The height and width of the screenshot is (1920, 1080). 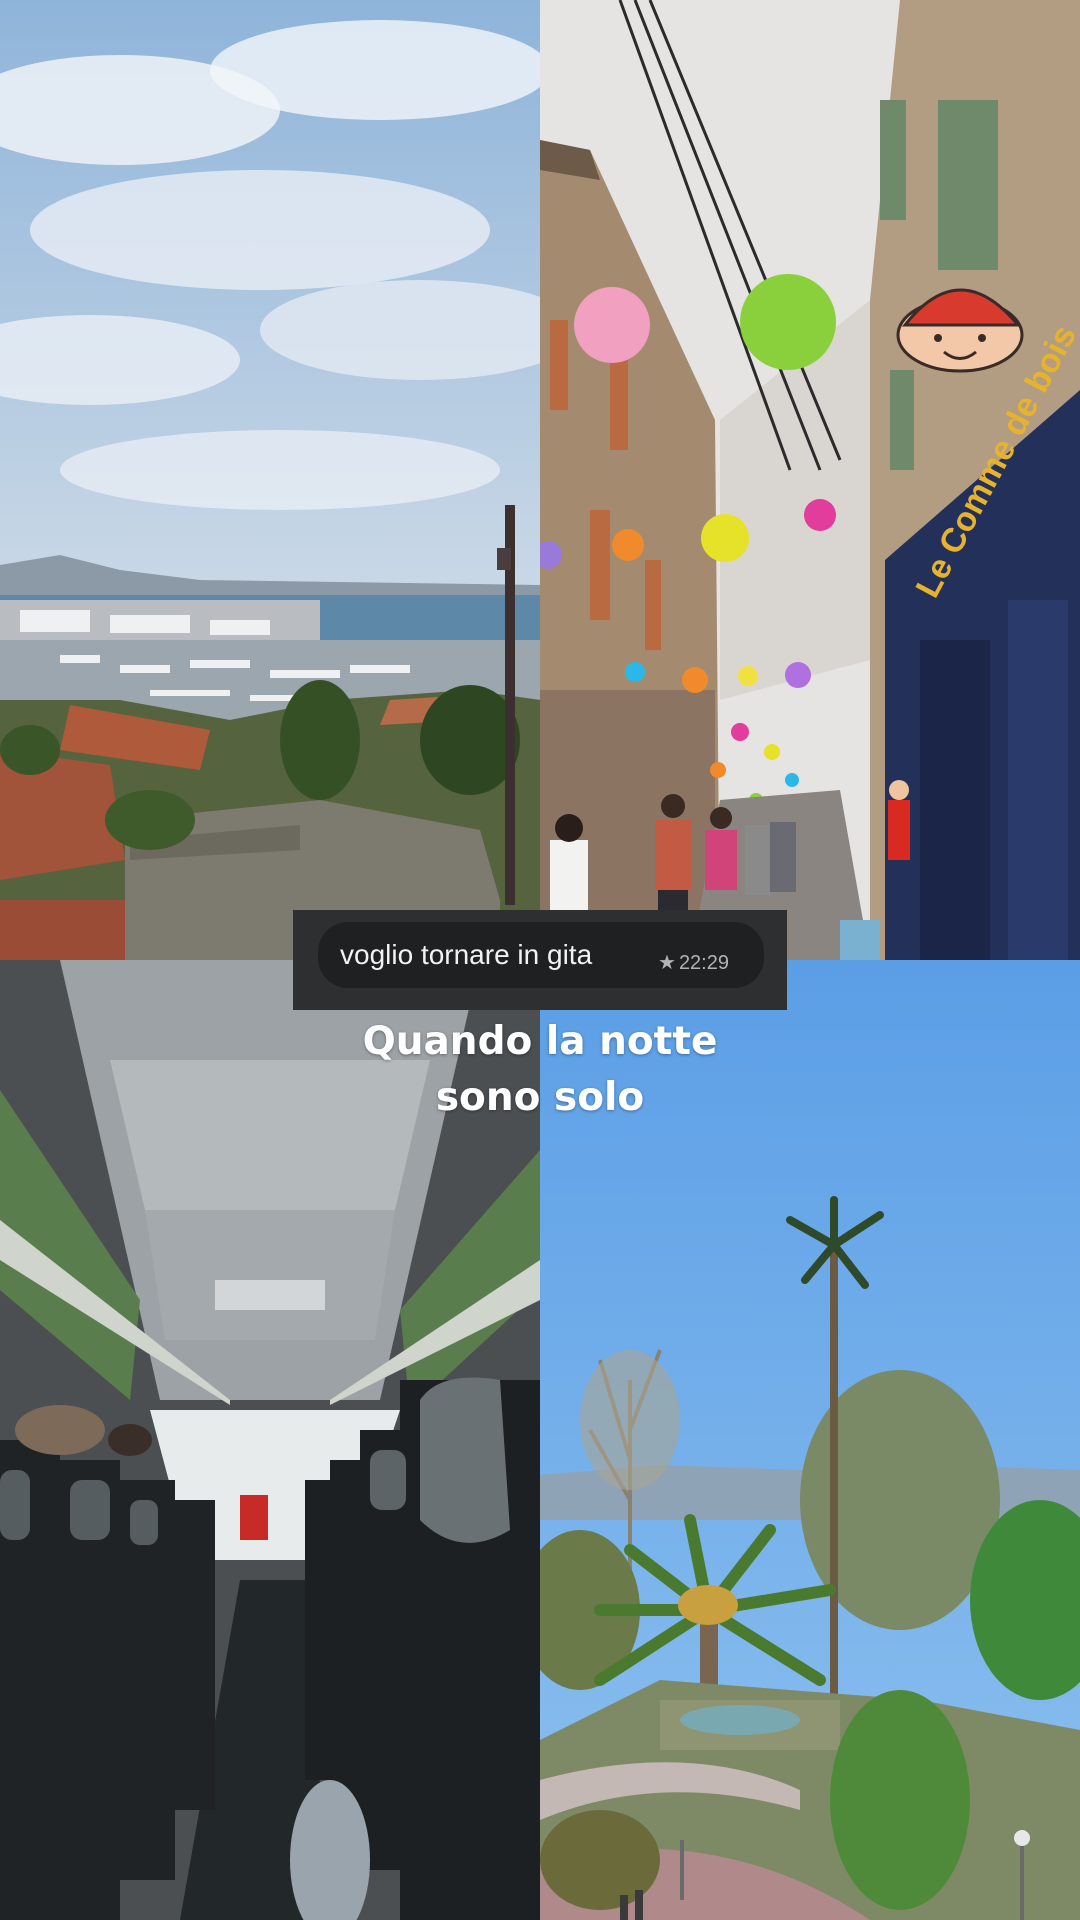 What do you see at coordinates (540, 1070) in the screenshot?
I see `story-caption: Quando la notte sono solo` at bounding box center [540, 1070].